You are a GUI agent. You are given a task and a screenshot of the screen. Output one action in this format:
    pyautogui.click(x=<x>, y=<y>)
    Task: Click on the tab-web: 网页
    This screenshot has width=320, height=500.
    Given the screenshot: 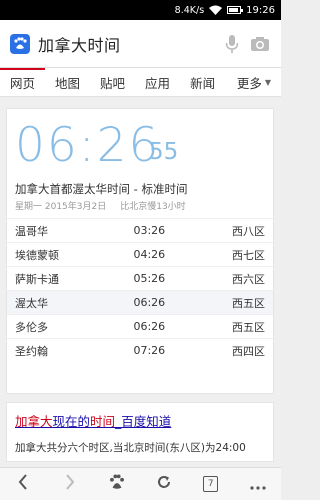 What is the action you would take?
    pyautogui.click(x=23, y=82)
    